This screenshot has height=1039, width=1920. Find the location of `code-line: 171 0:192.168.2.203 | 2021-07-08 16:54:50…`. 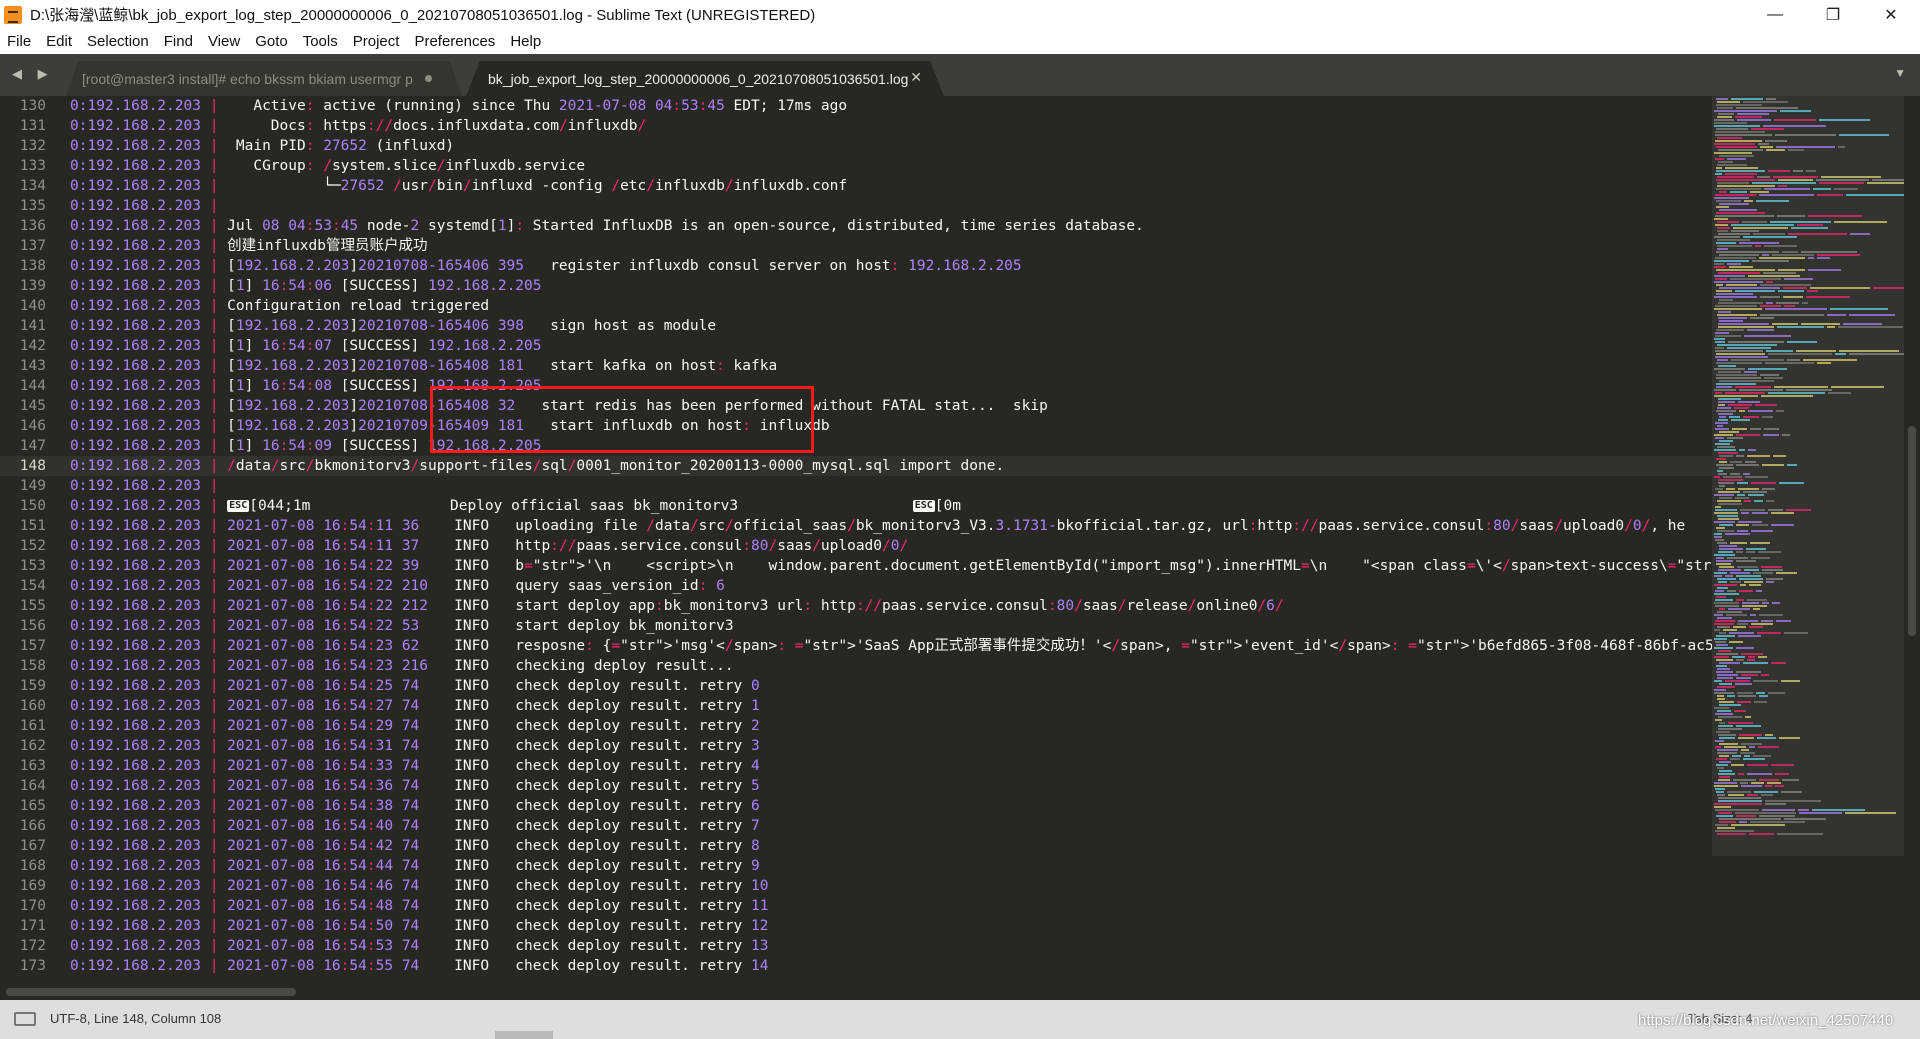

code-line: 171 0:192.168.2.203 | 2021-07-08 16:54:50… is located at coordinates (856, 926).